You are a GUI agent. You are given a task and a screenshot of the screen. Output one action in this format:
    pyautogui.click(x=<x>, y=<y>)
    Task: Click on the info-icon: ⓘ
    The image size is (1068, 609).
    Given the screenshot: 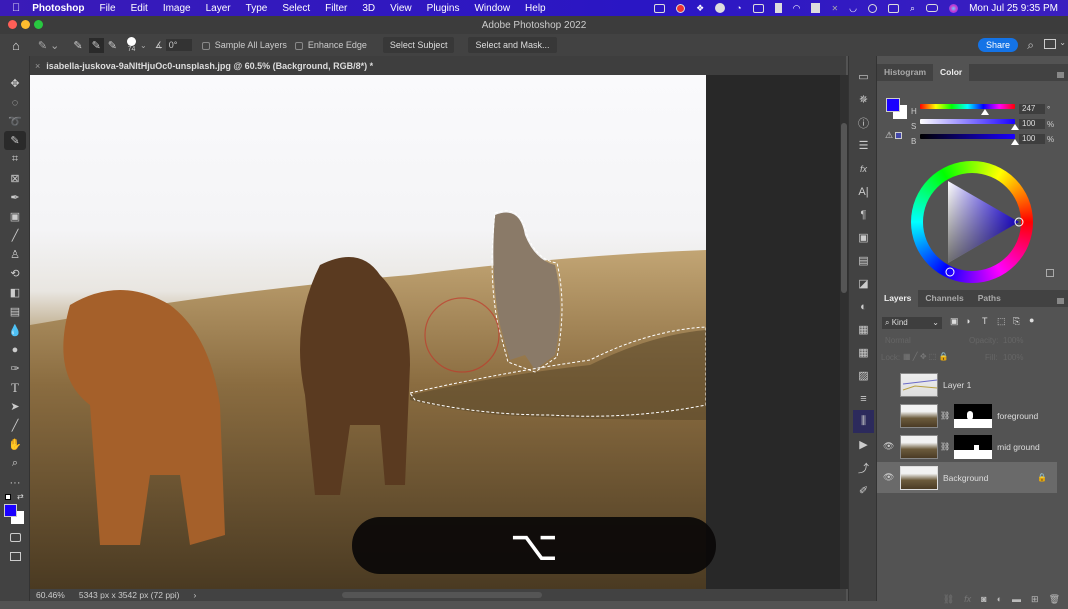 What is the action you would take?
    pyautogui.click(x=863, y=122)
    